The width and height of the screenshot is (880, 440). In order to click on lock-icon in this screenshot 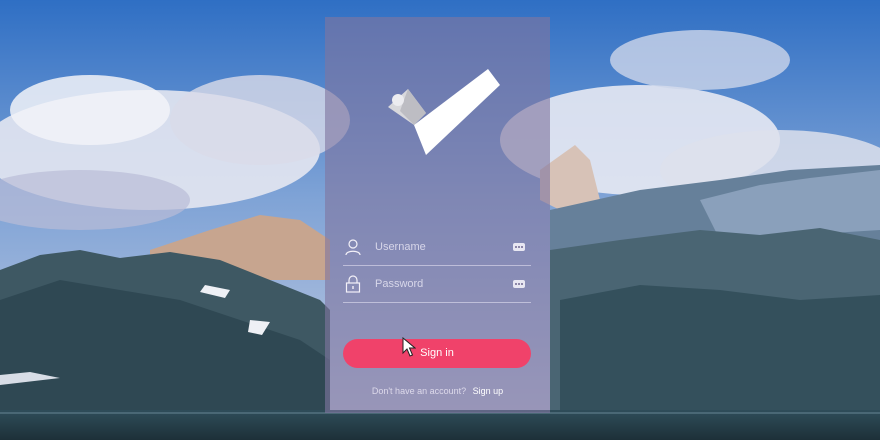, I will do `click(353, 284)`.